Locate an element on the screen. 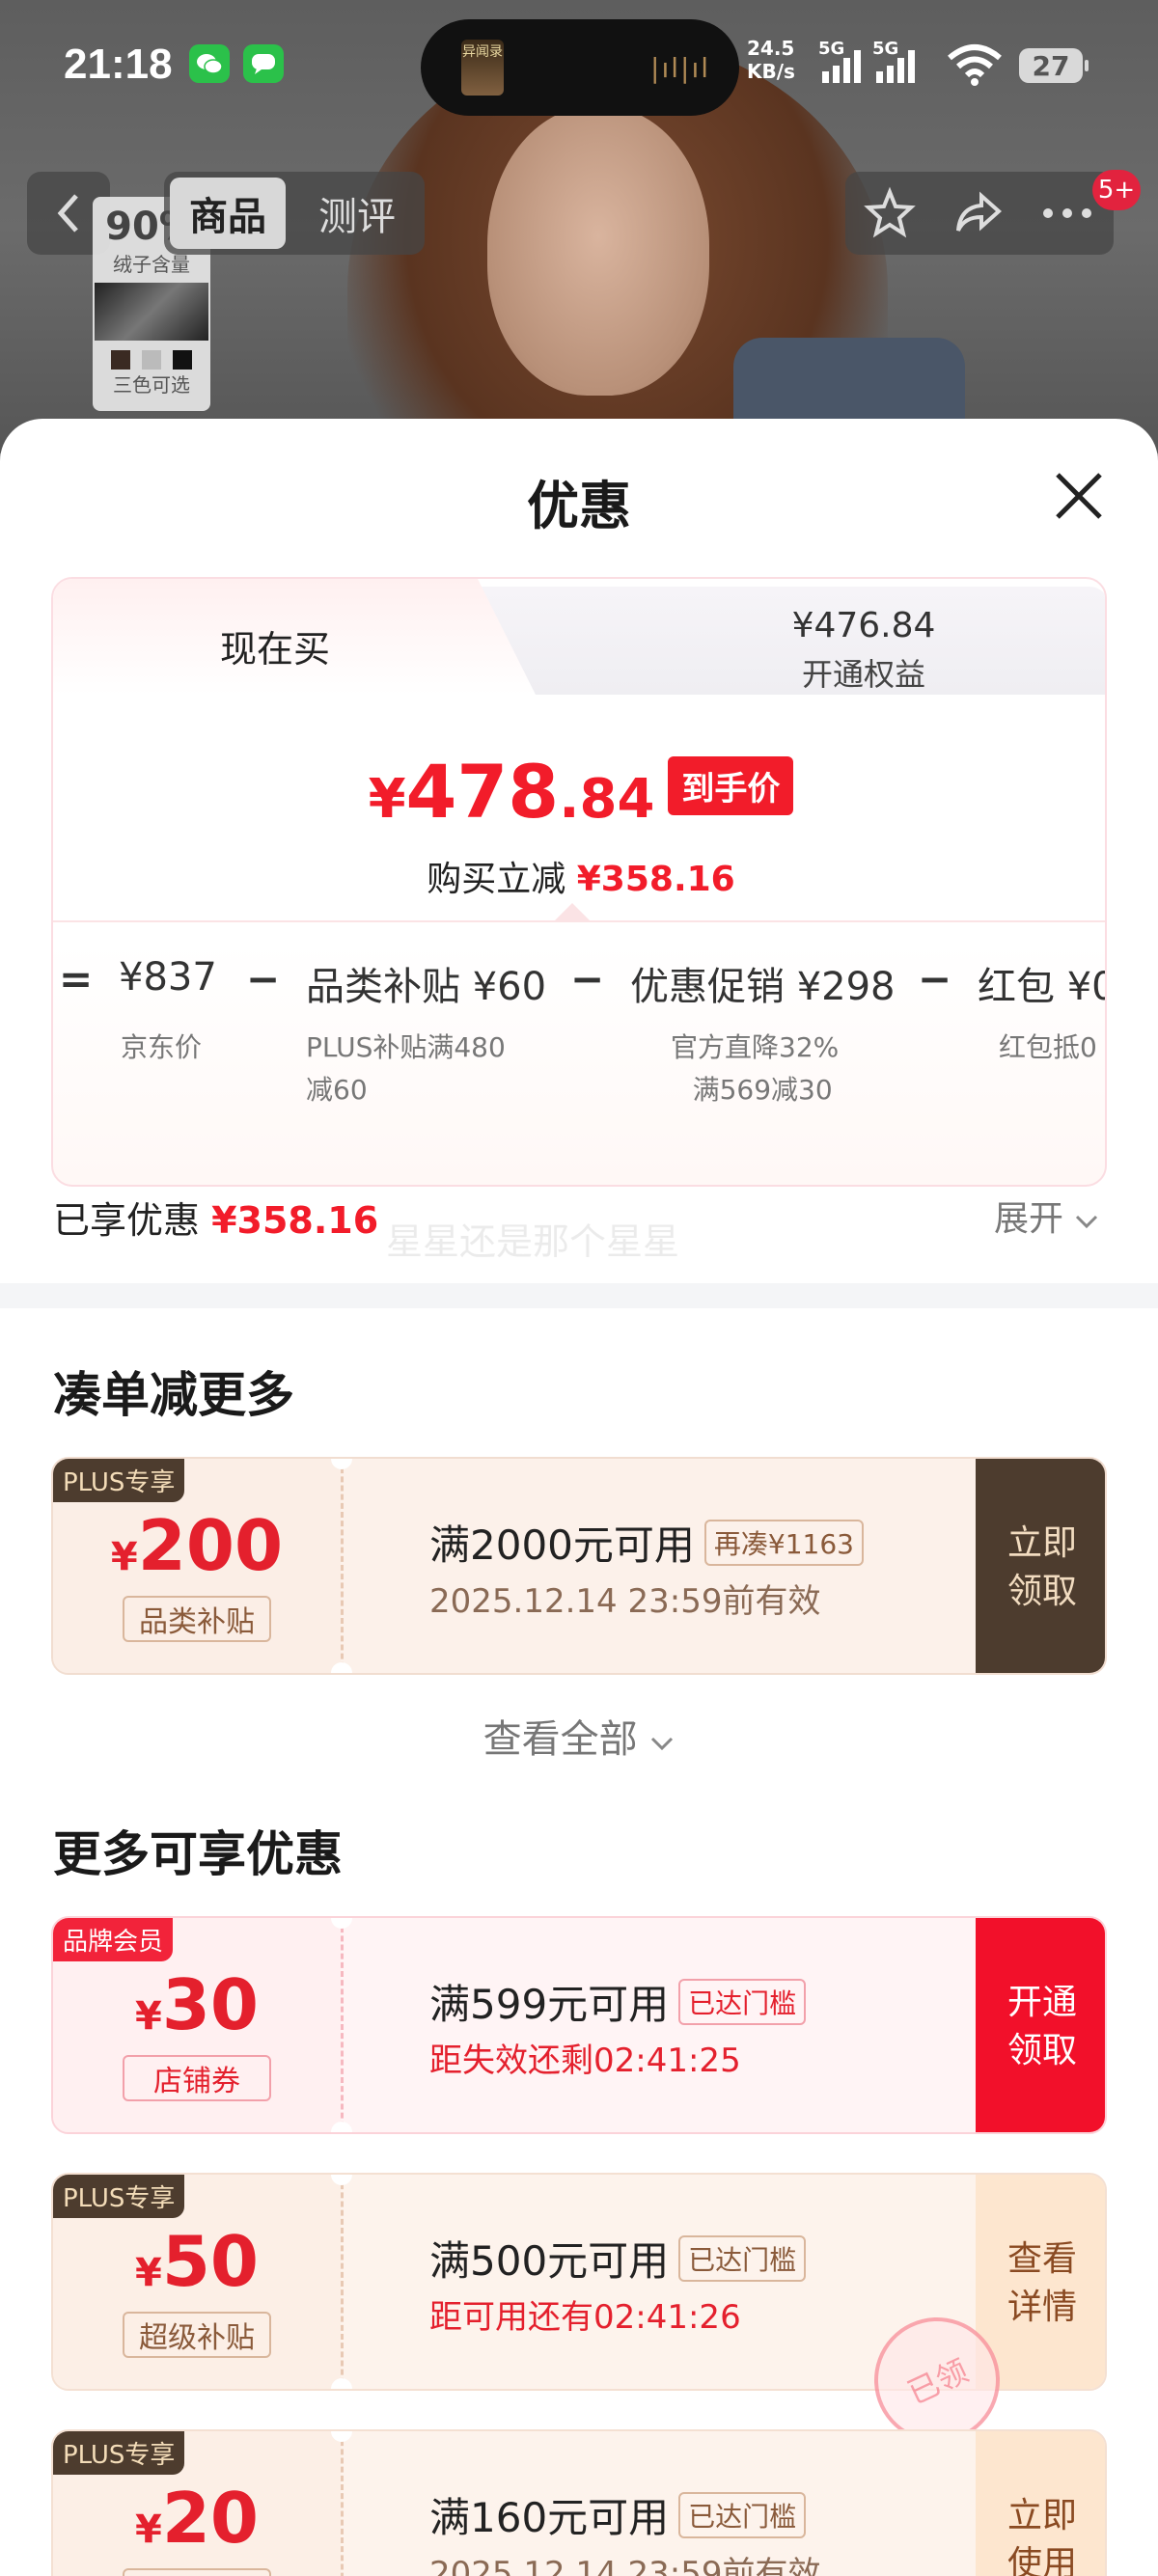 The width and height of the screenshot is (1158, 2576). see-all-button: 查看全部 is located at coordinates (579, 1736).